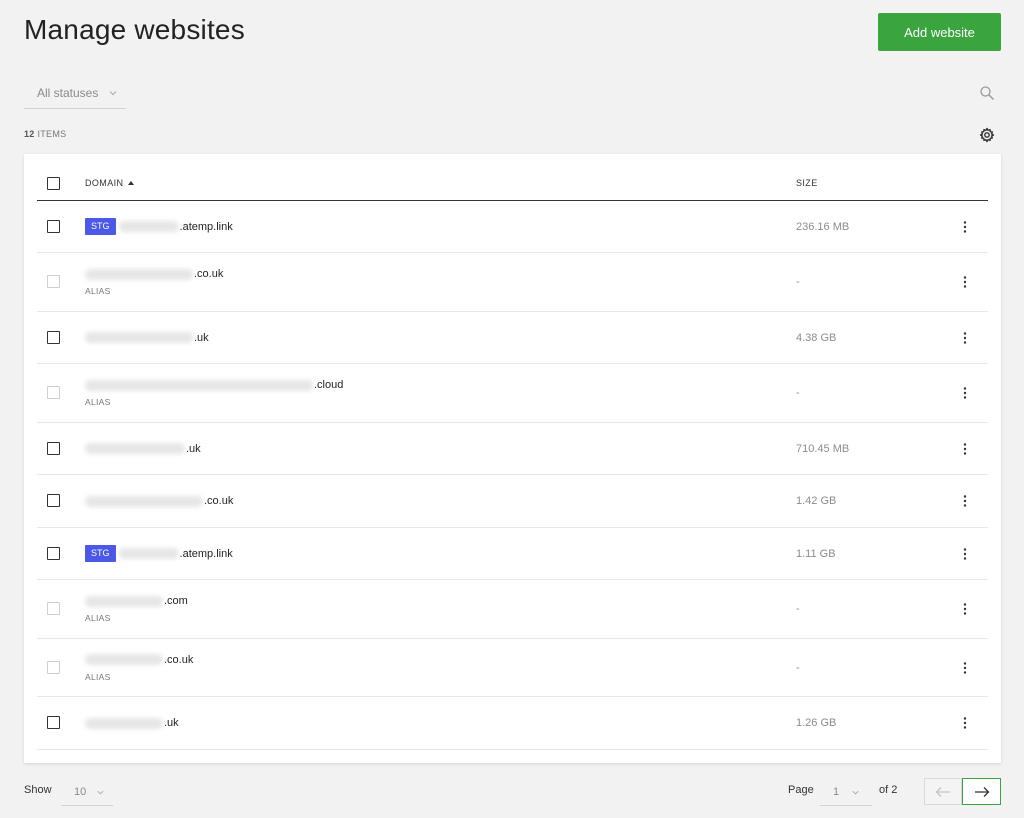  Describe the element at coordinates (816, 337) in the screenshot. I see `size-value: 4.38 GB` at that location.